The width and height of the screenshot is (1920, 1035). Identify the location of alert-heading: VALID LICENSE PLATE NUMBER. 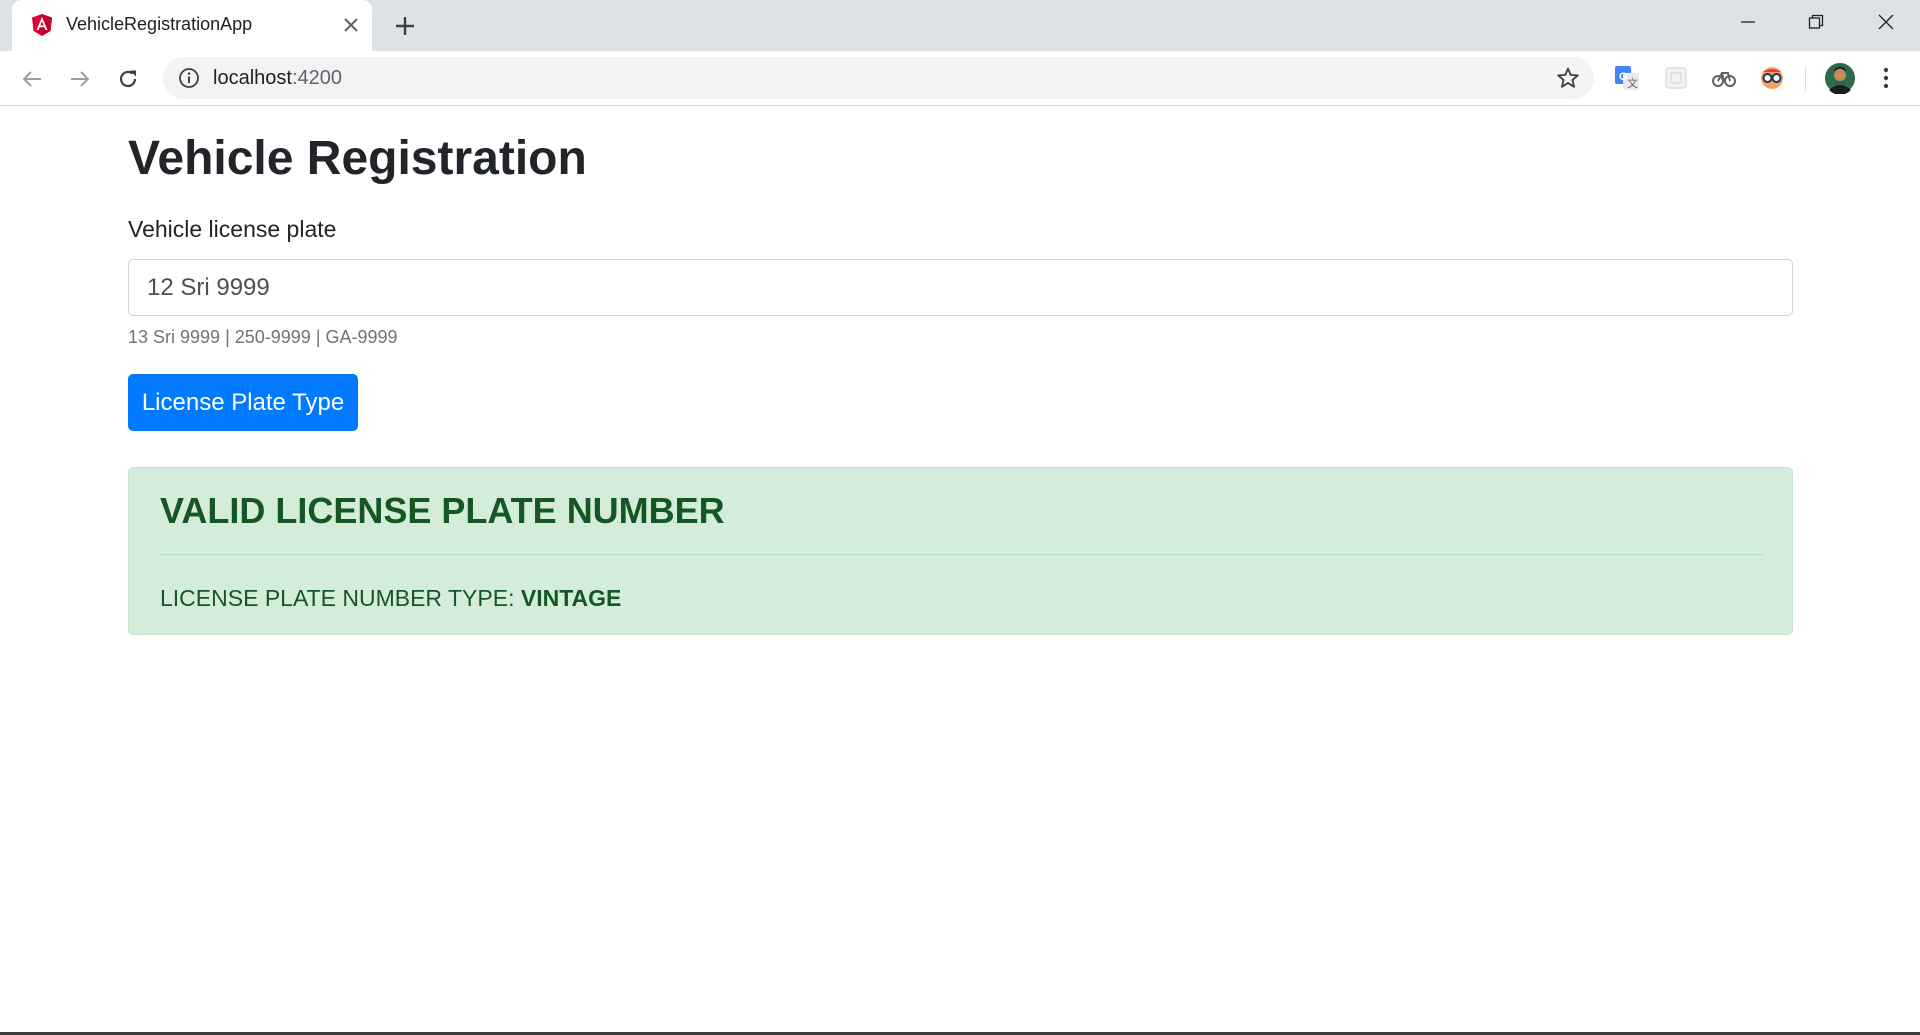
(442, 510).